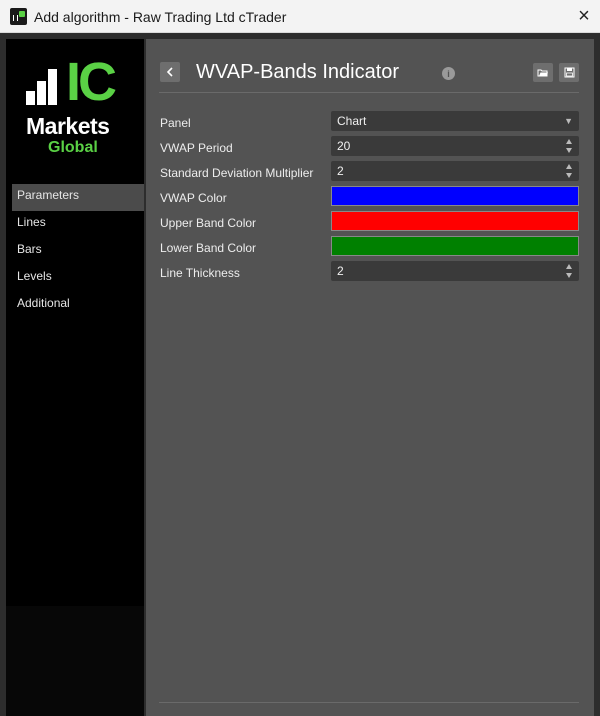 The width and height of the screenshot is (600, 716). I want to click on footer-divider, so click(369, 702).